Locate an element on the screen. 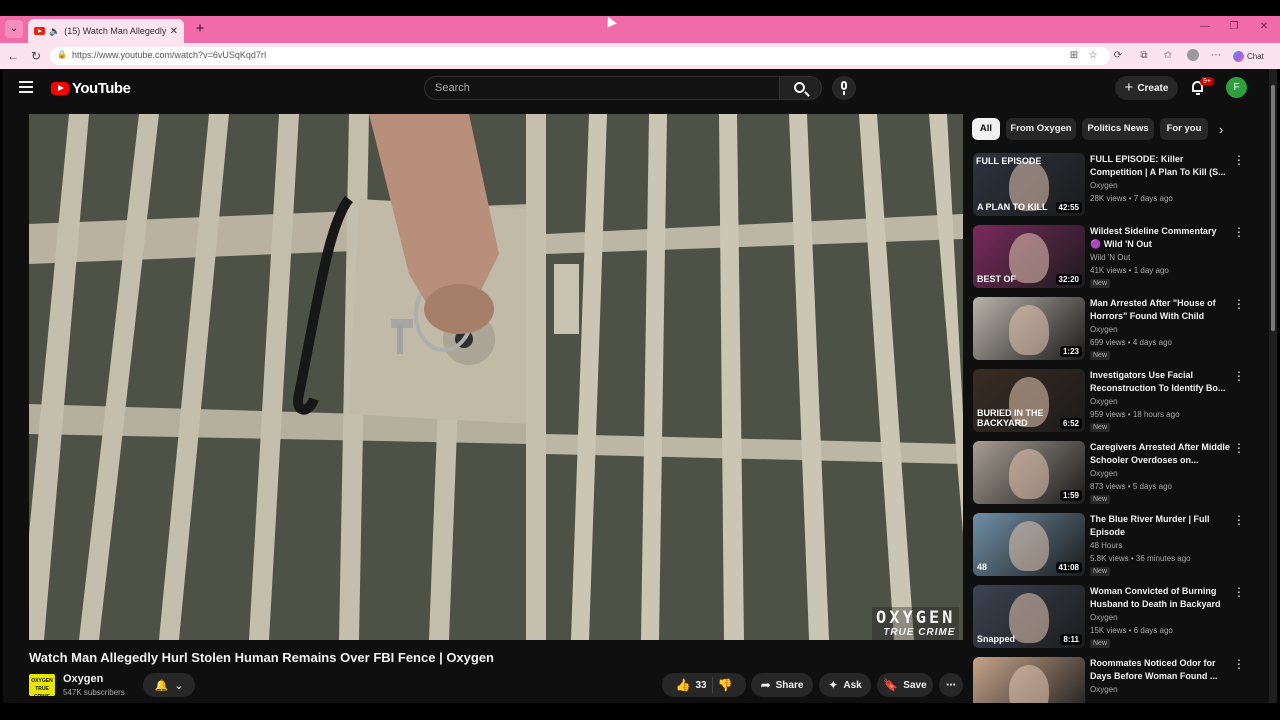 The image size is (1280, 720). copilot-chat-button: Chat is located at coordinates (1254, 56).